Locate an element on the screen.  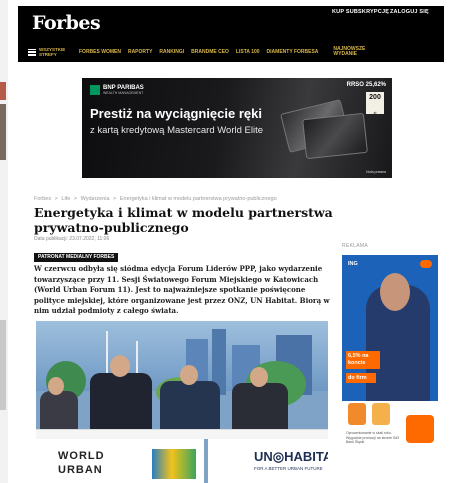
nav-all-sections: WSZYSTKIE STREFY is located at coordinates (54, 52).